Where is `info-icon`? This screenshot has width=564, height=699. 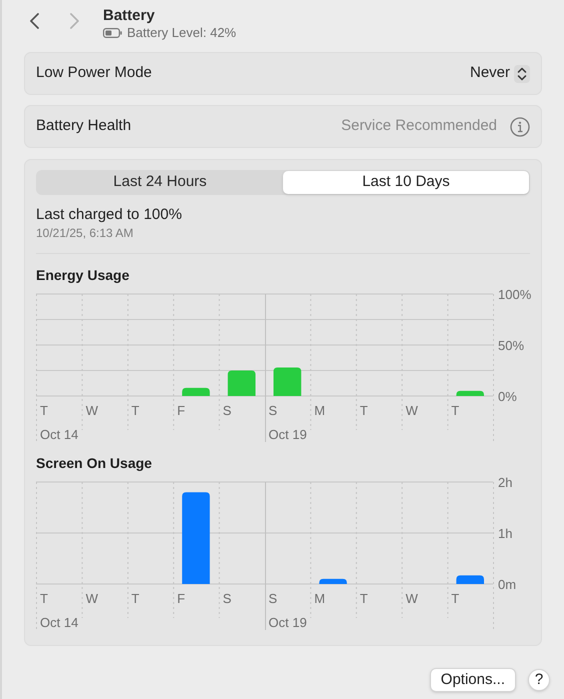
info-icon is located at coordinates (520, 126).